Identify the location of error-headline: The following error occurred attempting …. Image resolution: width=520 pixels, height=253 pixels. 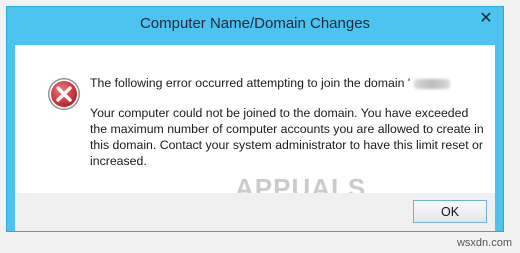
(287, 83).